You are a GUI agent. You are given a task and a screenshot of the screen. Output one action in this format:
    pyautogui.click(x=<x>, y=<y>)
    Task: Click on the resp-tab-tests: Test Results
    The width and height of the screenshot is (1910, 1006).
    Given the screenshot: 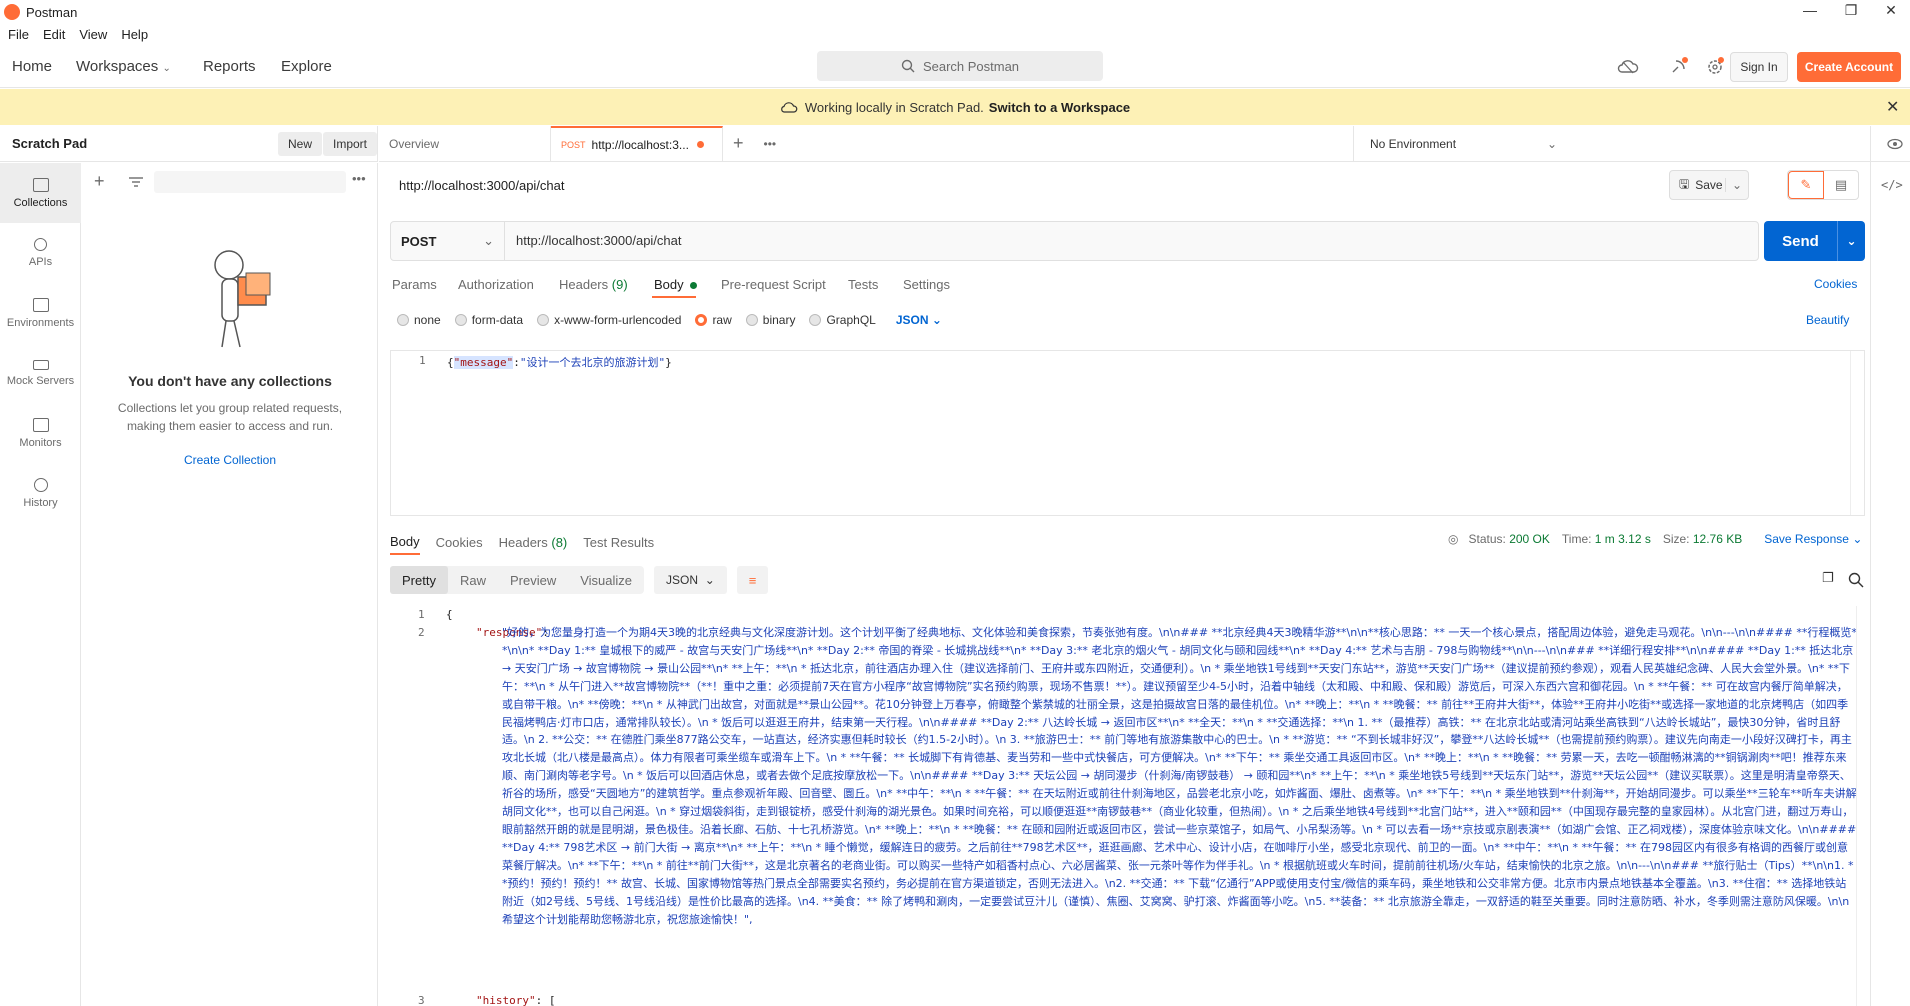 What is the action you would take?
    pyautogui.click(x=618, y=544)
    